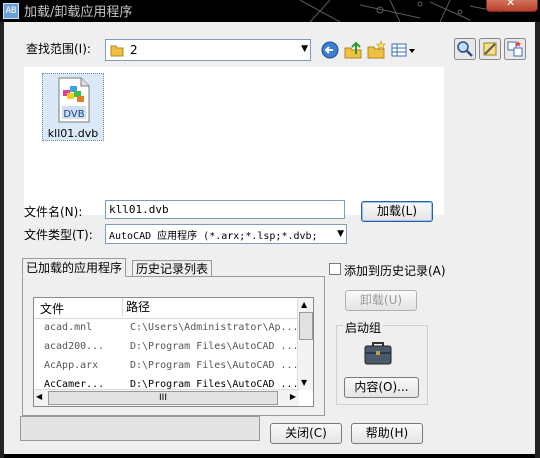  Describe the element at coordinates (166, 308) in the screenshot. I see `list-header: 文件 路径` at that location.